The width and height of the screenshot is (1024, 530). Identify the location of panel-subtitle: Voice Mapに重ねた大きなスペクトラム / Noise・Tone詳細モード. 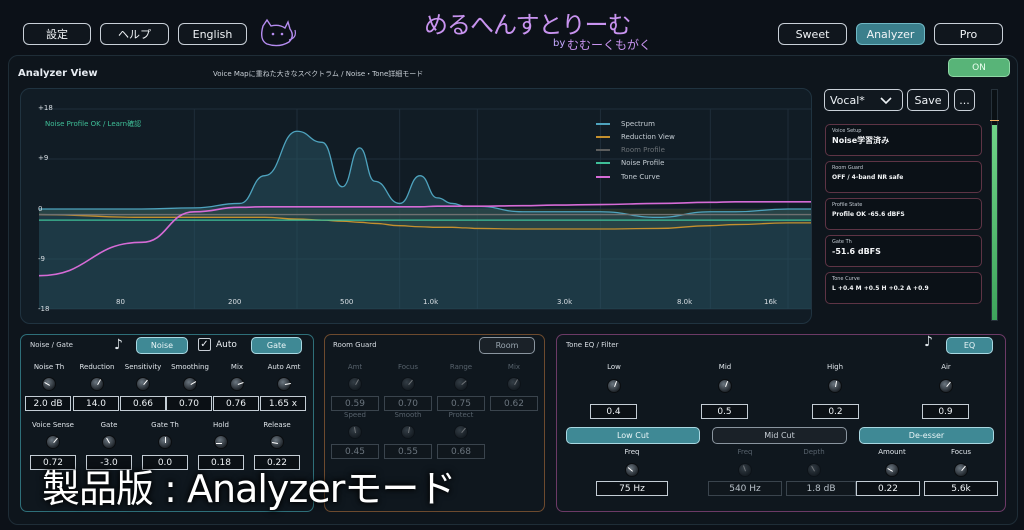
(318, 74).